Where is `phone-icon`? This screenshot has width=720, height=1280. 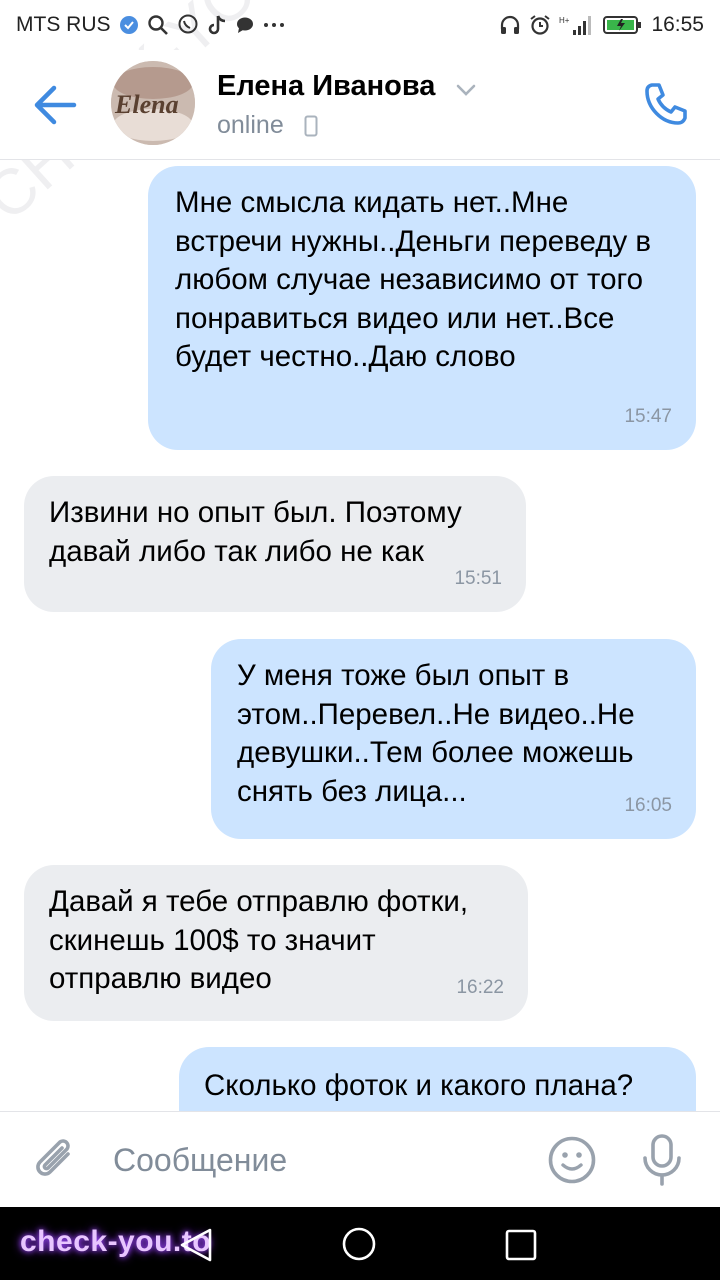
phone-icon is located at coordinates (666, 107).